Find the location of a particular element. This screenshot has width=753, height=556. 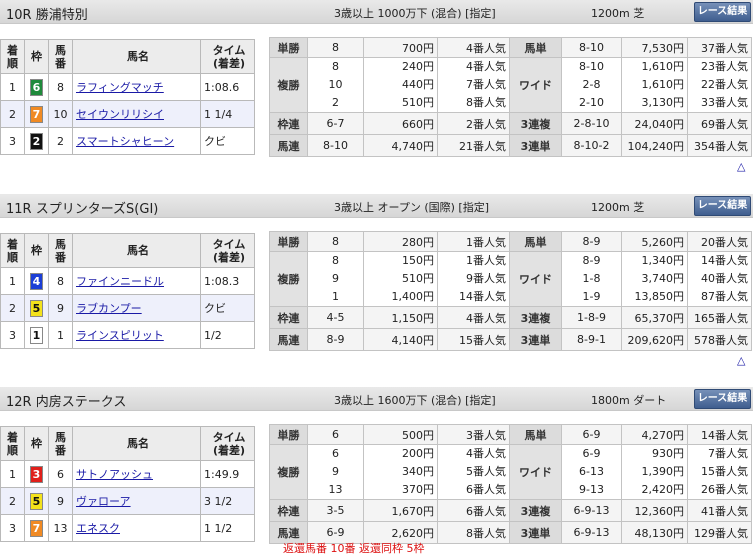

payout-p: 7番人気 15番人気 26番人気 is located at coordinates (719, 472).